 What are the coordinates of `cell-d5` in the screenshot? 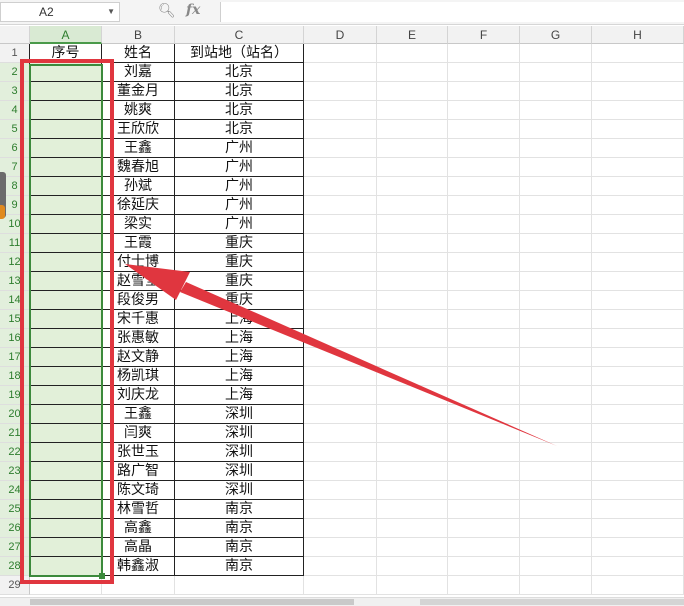 It's located at (340, 129).